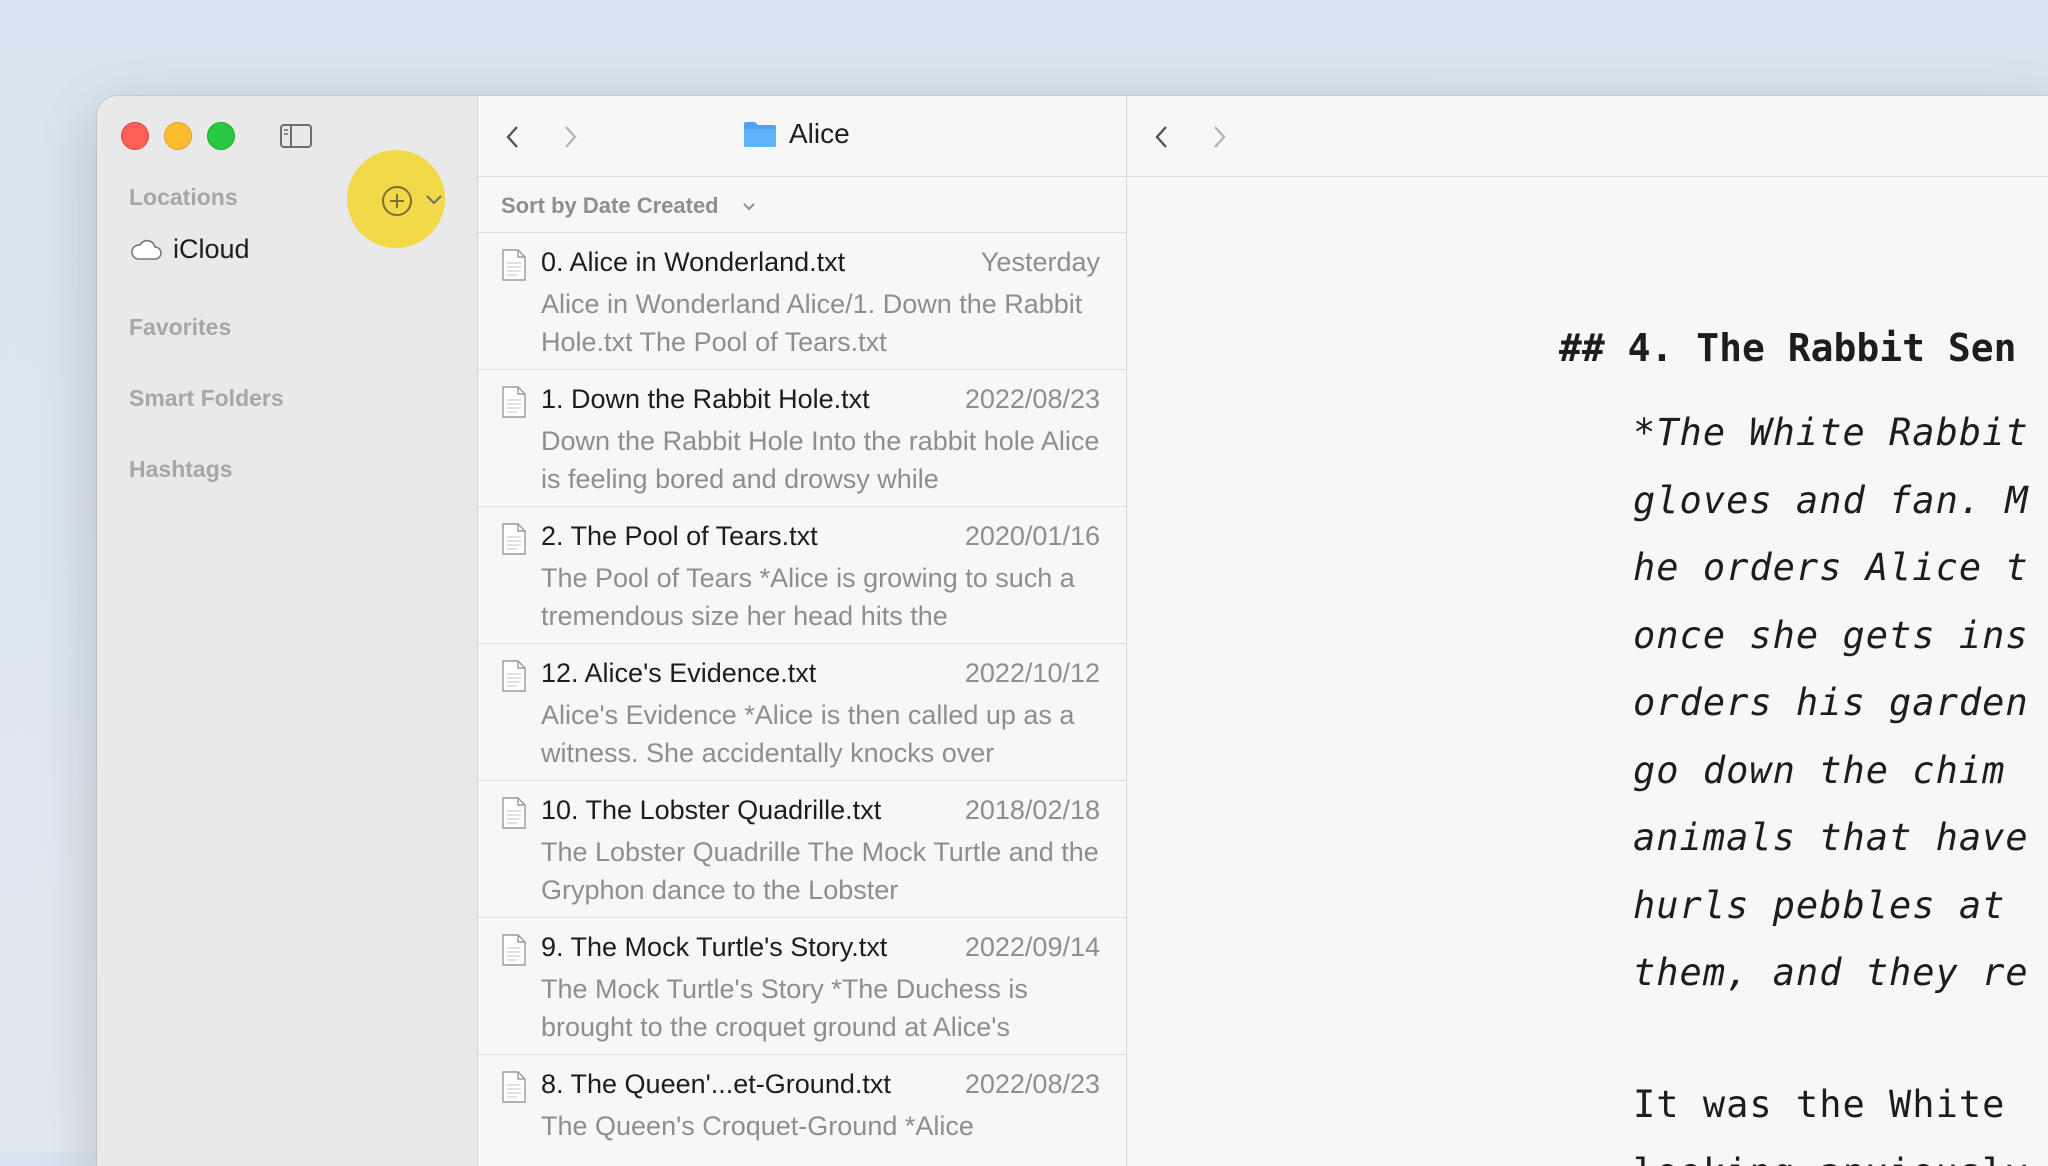 This screenshot has width=2048, height=1166. What do you see at coordinates (760, 134) in the screenshot?
I see `folder-icon` at bounding box center [760, 134].